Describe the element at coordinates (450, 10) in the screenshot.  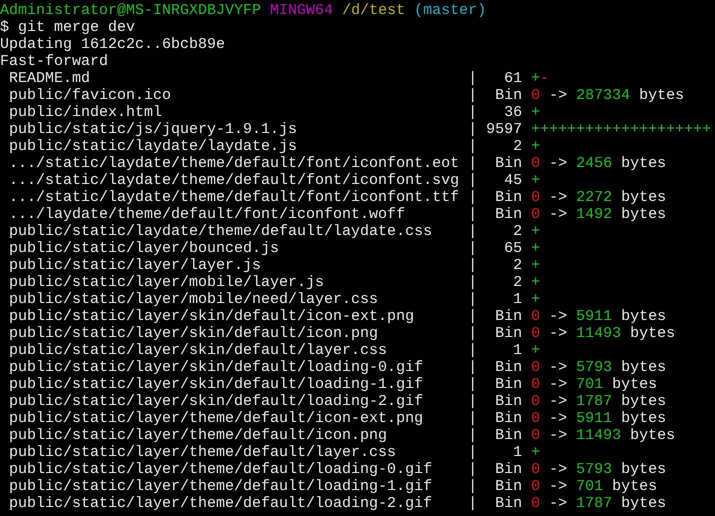
I see `git-branch: (master)` at that location.